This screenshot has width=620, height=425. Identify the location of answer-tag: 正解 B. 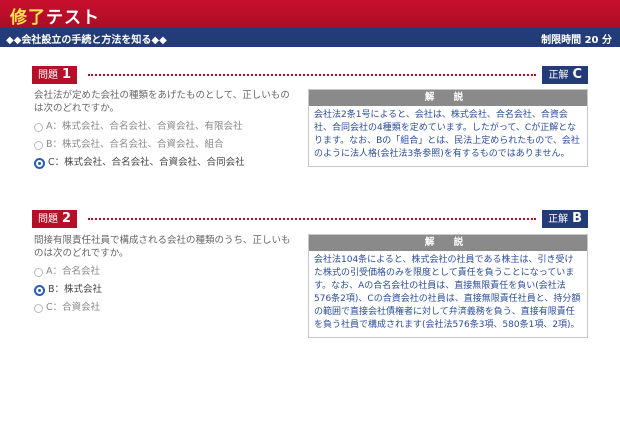
(565, 219).